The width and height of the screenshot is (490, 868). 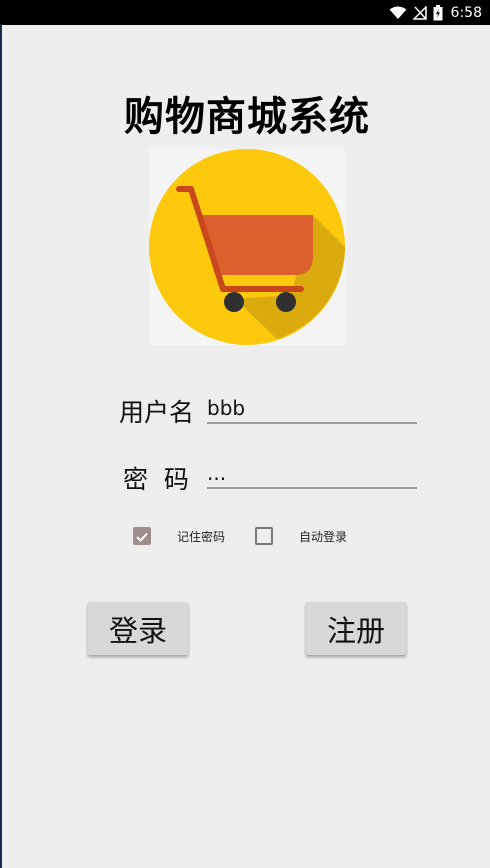 I want to click on username-label: 用户名, so click(x=157, y=412).